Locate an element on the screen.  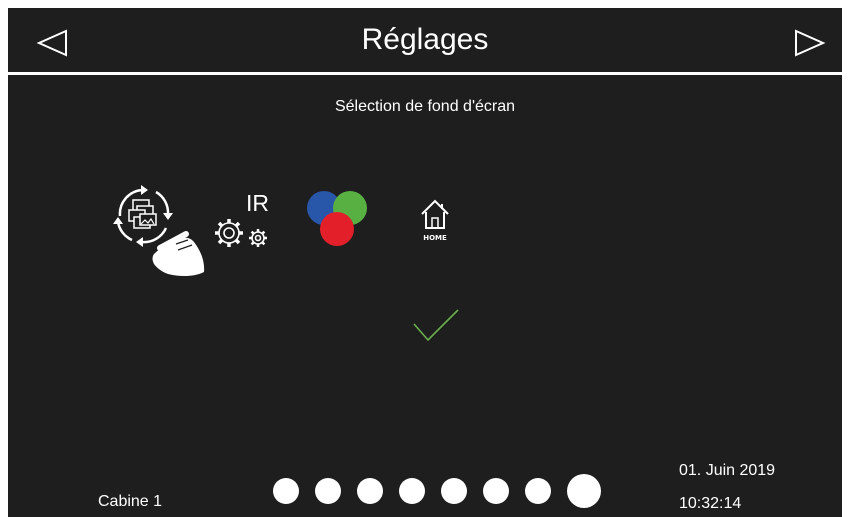
home-icon: HOME is located at coordinates (435, 220).